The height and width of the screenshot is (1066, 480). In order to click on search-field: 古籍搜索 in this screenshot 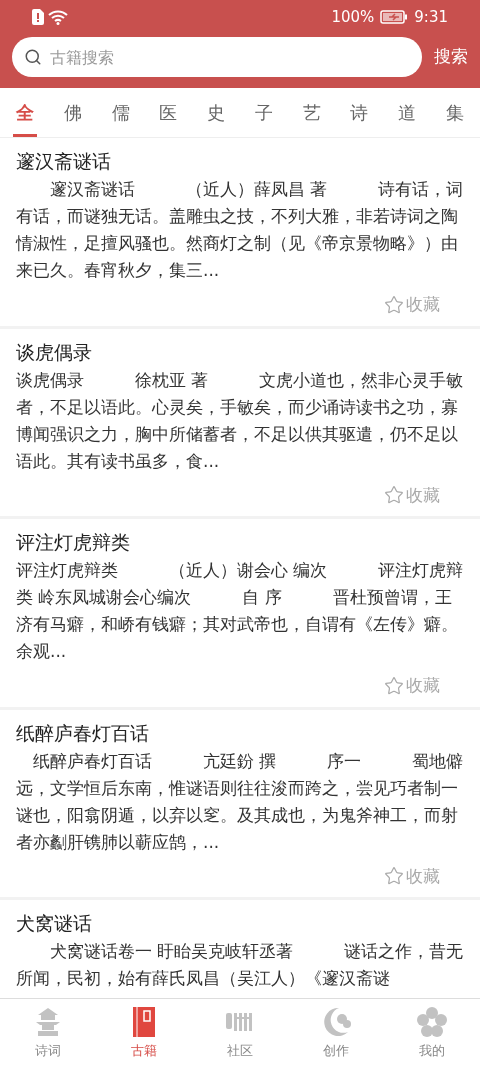, I will do `click(217, 57)`.